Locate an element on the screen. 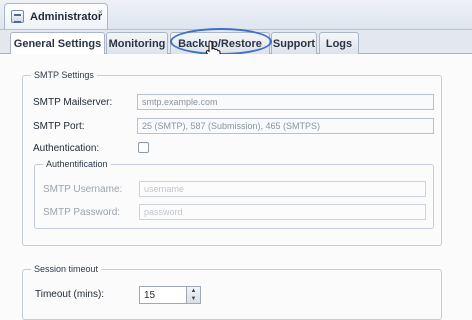 The image size is (472, 320). administrator-window-tab: Administrator × is located at coordinates (56, 16).